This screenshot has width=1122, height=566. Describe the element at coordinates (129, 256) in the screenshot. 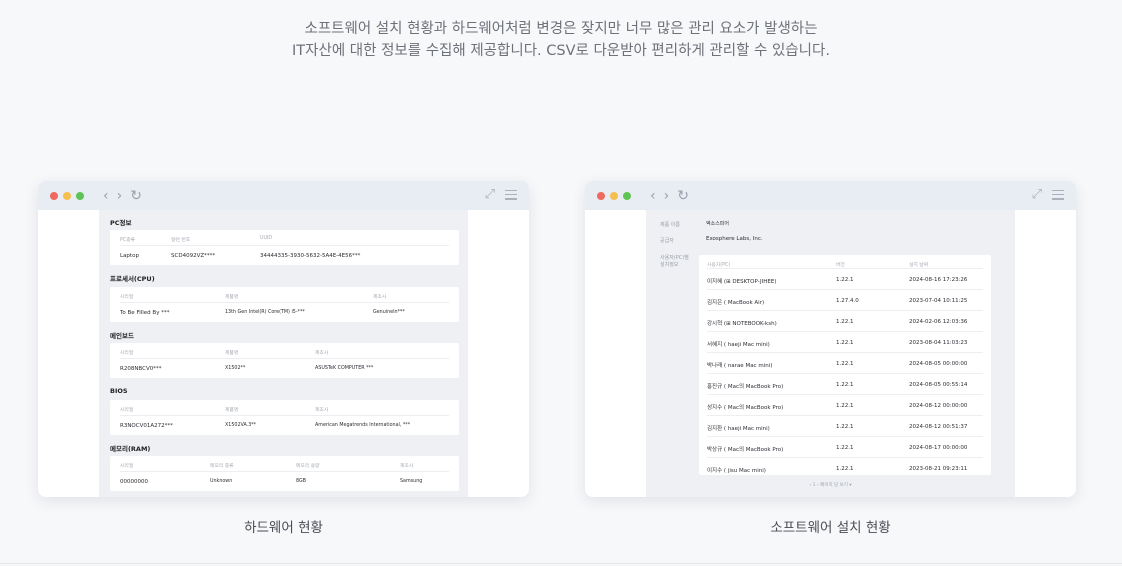

I see `cell-value: Laptop` at that location.